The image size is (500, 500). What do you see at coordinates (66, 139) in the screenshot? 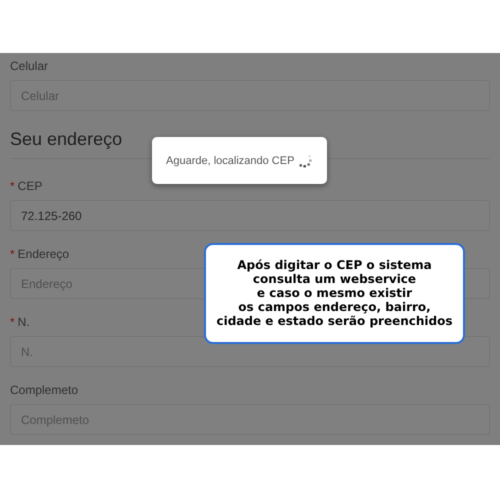
I see `section-heading: Seu endereço` at bounding box center [66, 139].